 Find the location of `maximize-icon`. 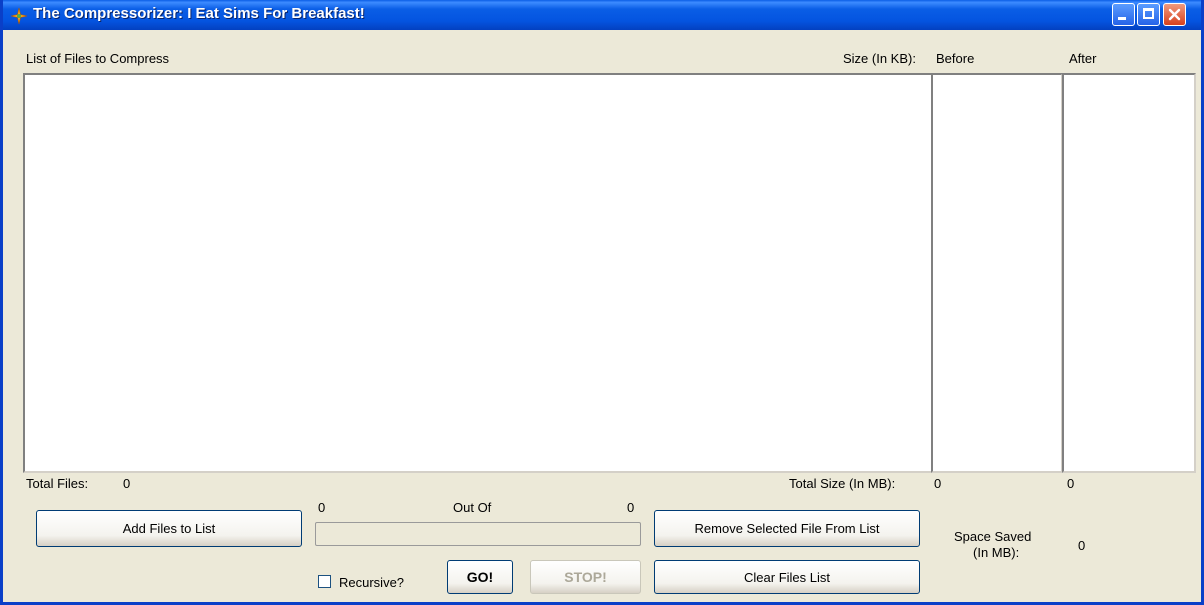

maximize-icon is located at coordinates (1148, 13).